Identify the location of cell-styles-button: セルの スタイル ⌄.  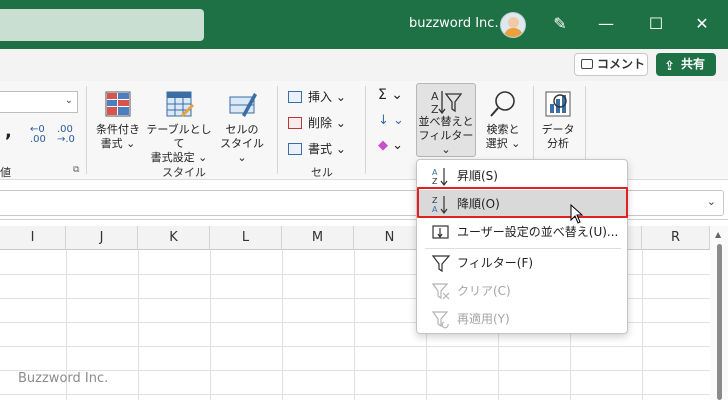
(242, 127).